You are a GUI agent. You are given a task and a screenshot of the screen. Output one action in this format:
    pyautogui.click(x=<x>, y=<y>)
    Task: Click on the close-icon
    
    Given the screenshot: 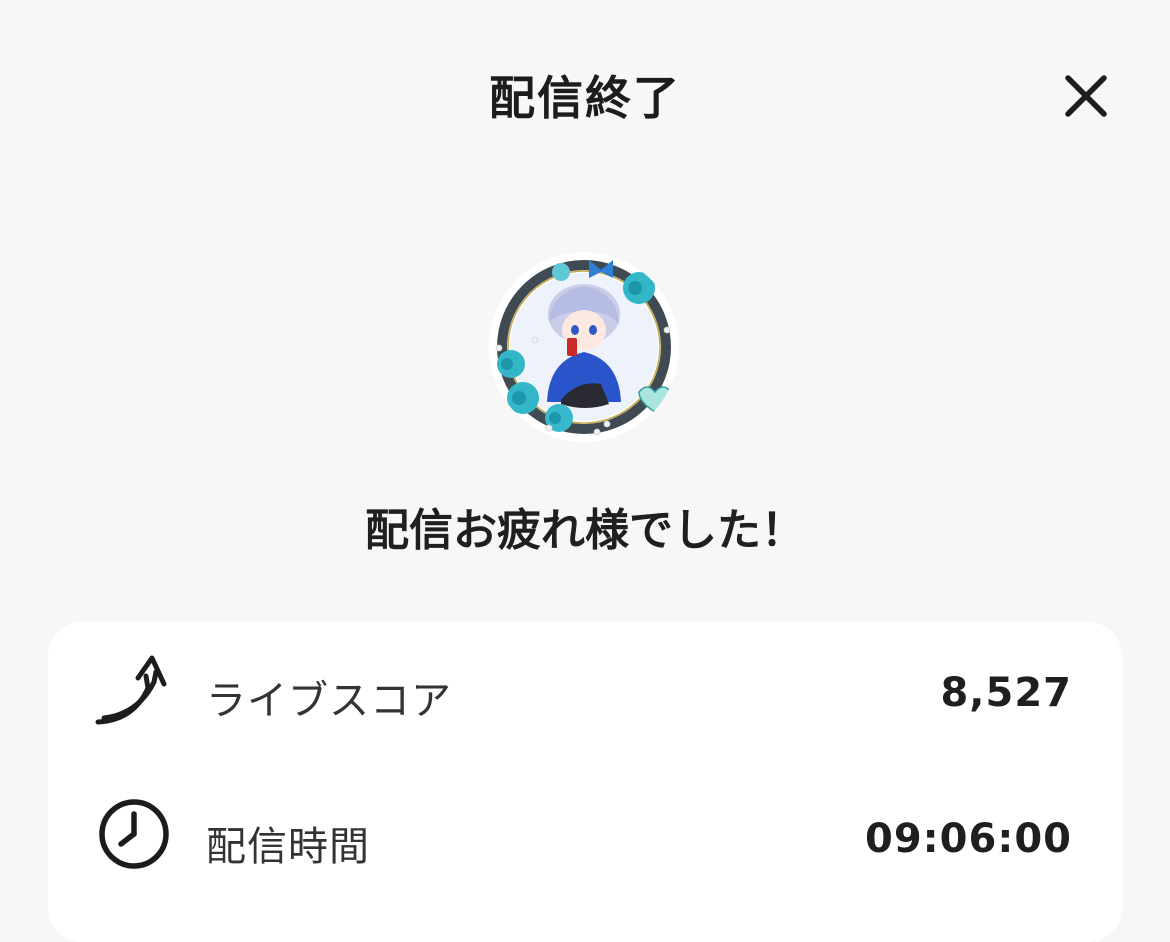 What is the action you would take?
    pyautogui.click(x=1086, y=96)
    